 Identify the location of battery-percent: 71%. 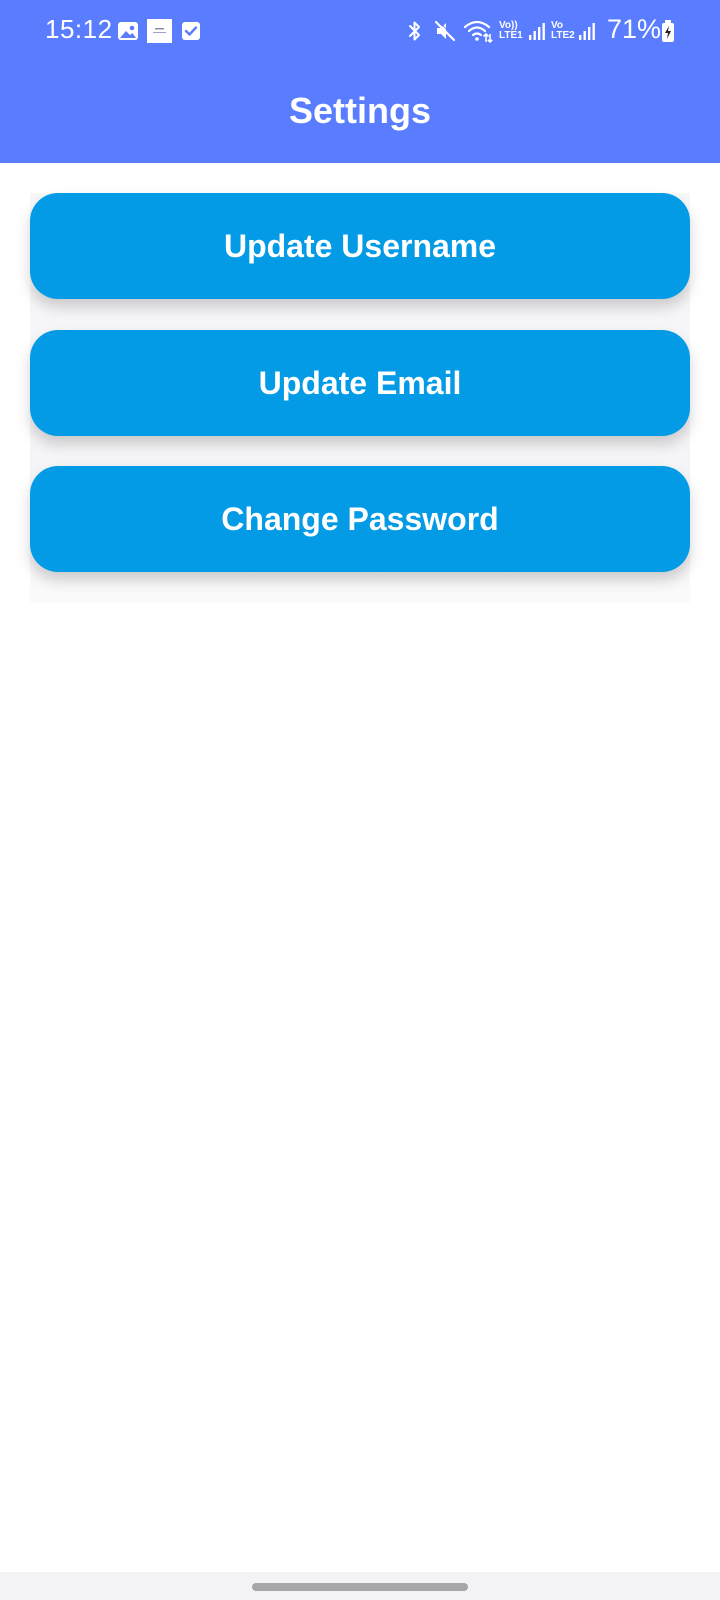
(634, 29).